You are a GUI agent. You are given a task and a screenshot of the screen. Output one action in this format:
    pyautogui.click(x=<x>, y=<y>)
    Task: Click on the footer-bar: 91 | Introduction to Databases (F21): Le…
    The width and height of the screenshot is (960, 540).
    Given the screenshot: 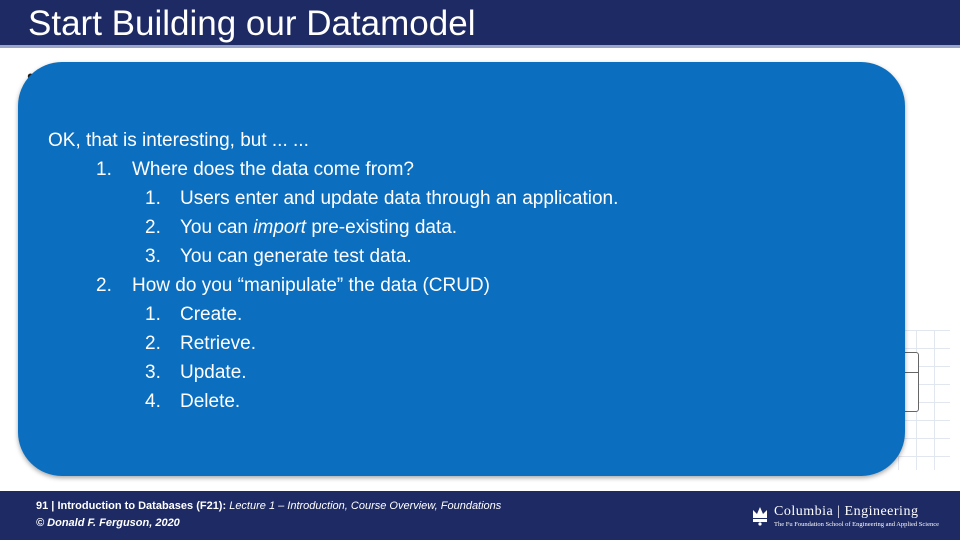 What is the action you would take?
    pyautogui.click(x=480, y=515)
    